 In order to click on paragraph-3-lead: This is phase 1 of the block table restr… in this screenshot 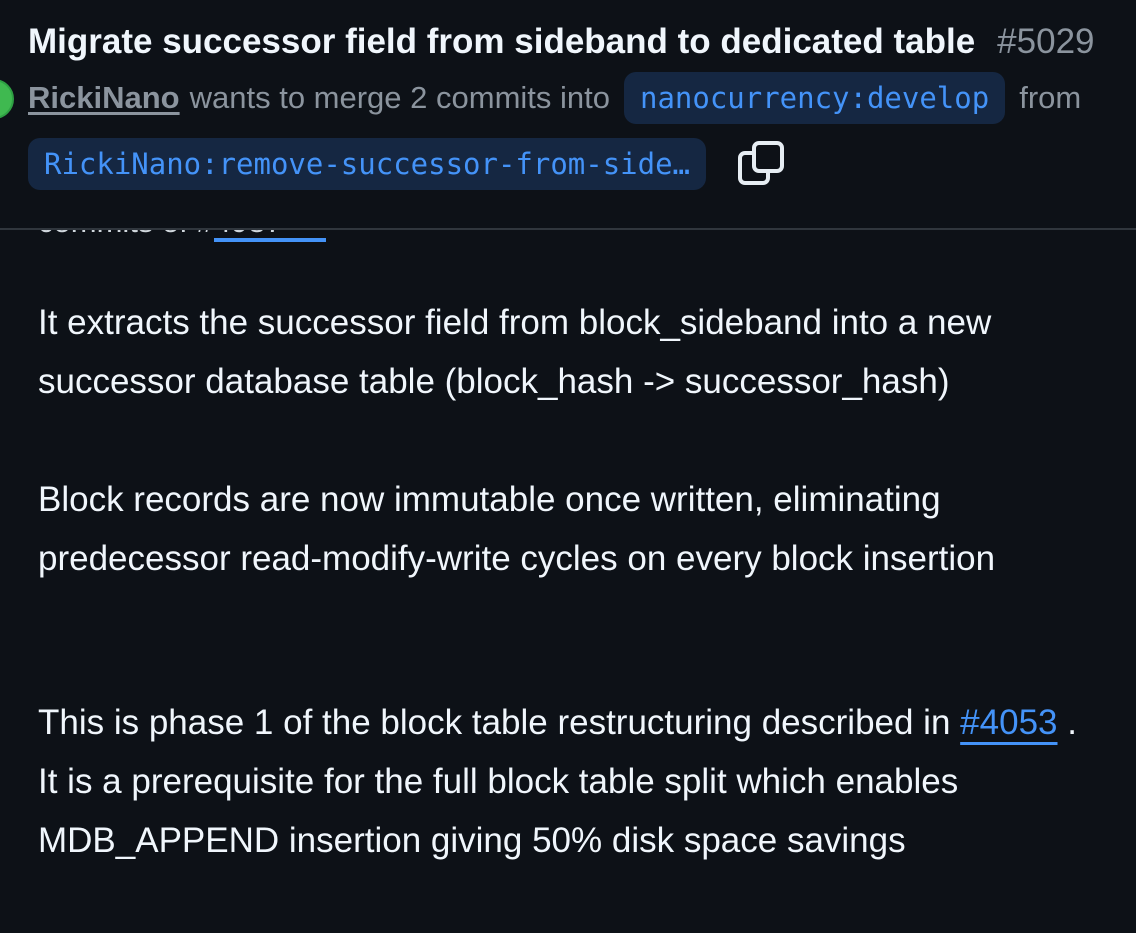, I will do `click(494, 722)`.